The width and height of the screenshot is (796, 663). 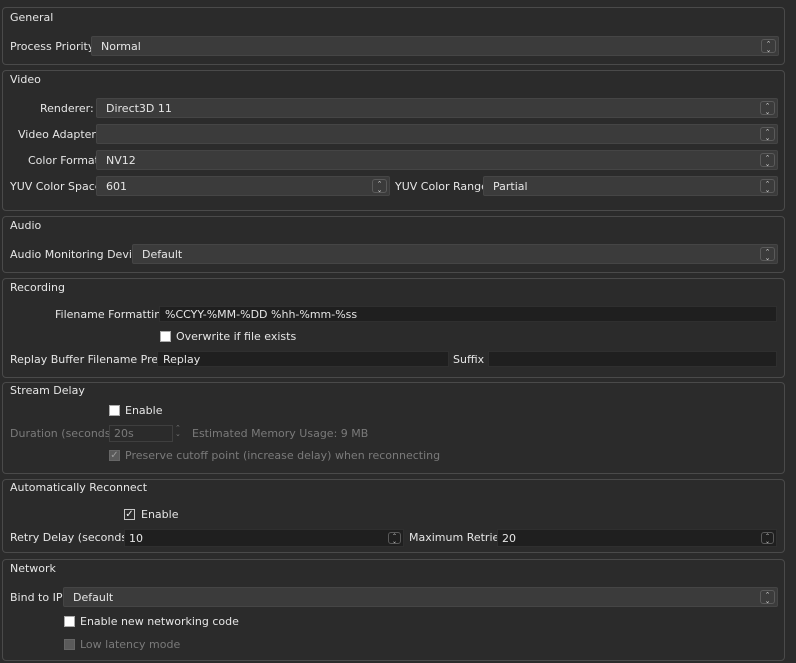 I want to click on low-latency-checkbox, so click(x=69, y=644).